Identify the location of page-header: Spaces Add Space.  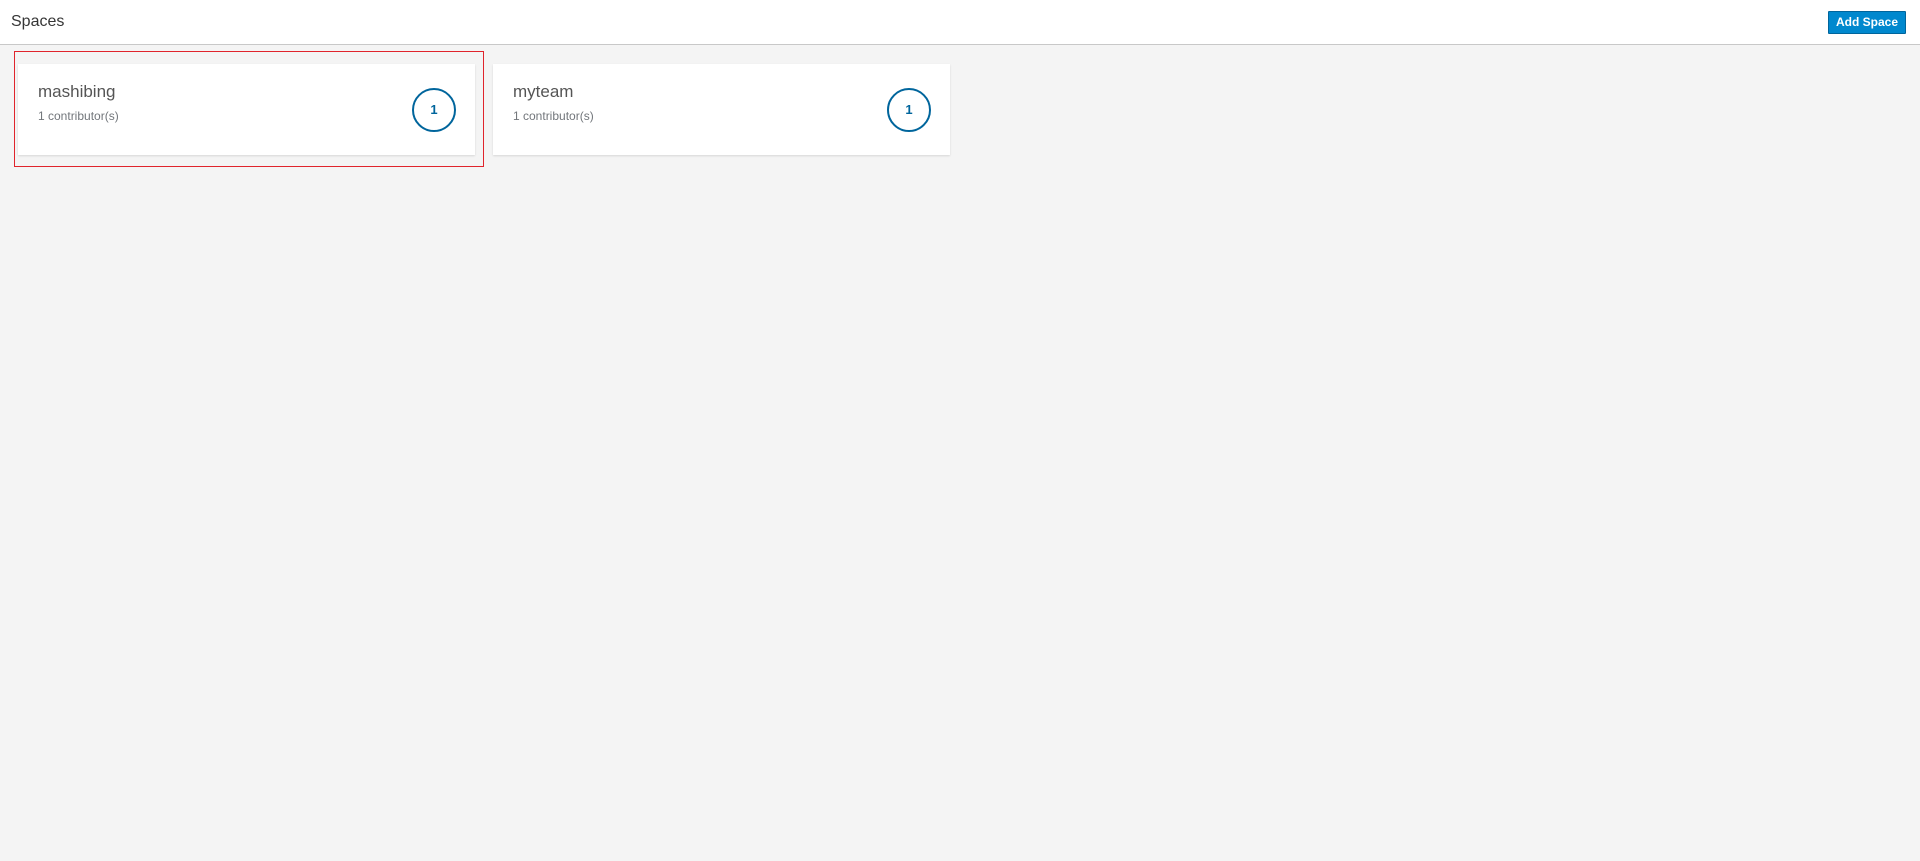
(960, 22).